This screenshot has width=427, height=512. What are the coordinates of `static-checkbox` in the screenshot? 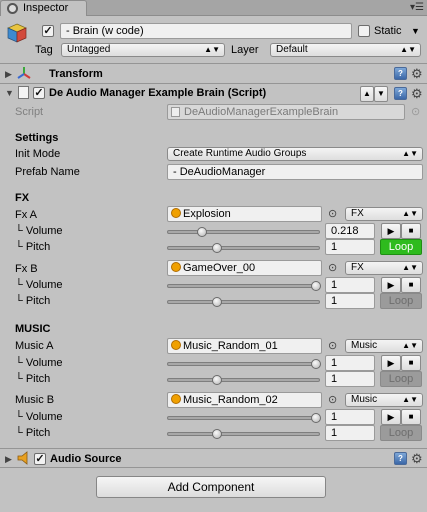 It's located at (364, 31).